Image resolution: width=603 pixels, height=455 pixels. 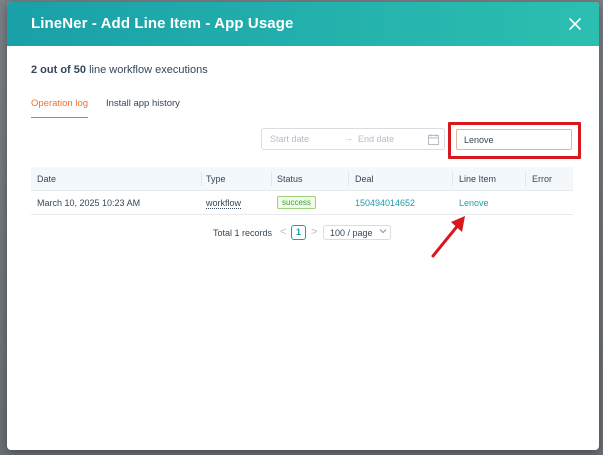 What do you see at coordinates (314, 232) in the screenshot?
I see `chevron-right-icon: >` at bounding box center [314, 232].